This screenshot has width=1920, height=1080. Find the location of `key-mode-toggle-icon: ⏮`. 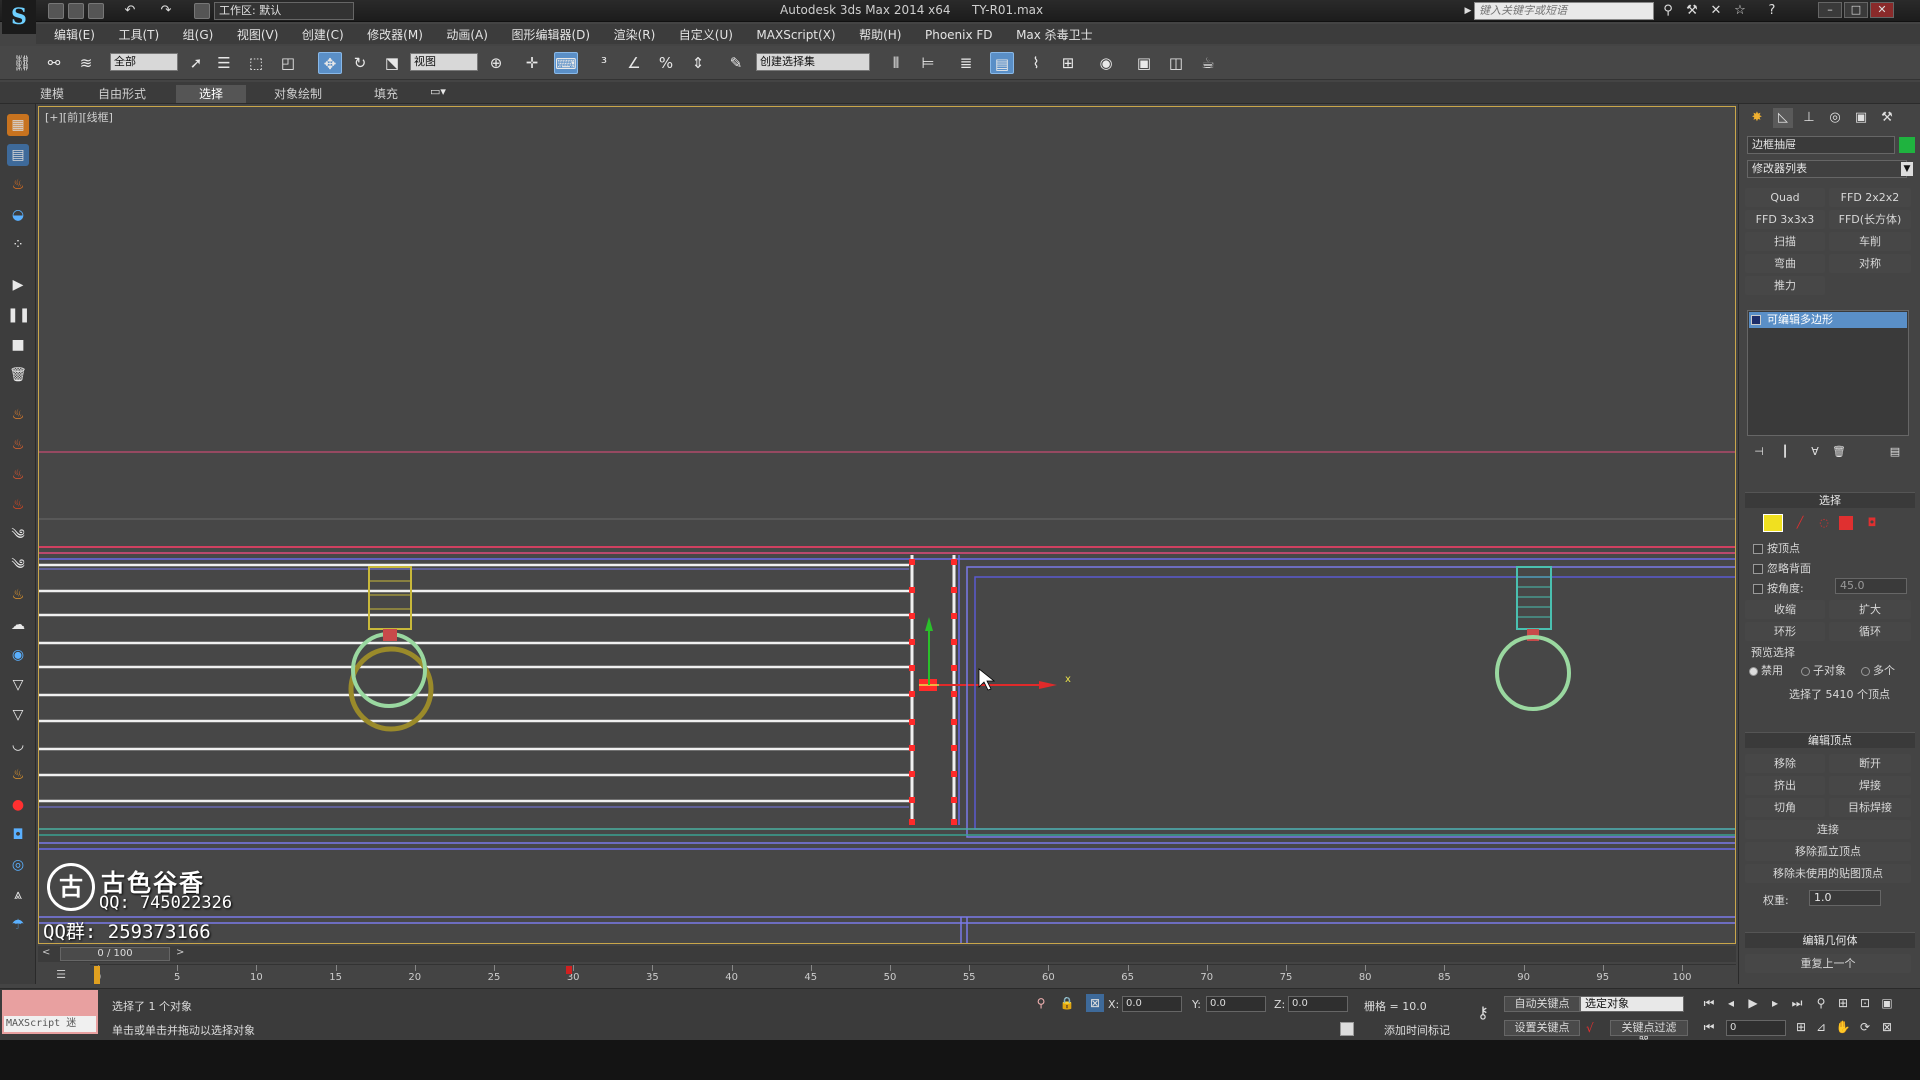

key-mode-toggle-icon: ⏮ is located at coordinates (1709, 1027).